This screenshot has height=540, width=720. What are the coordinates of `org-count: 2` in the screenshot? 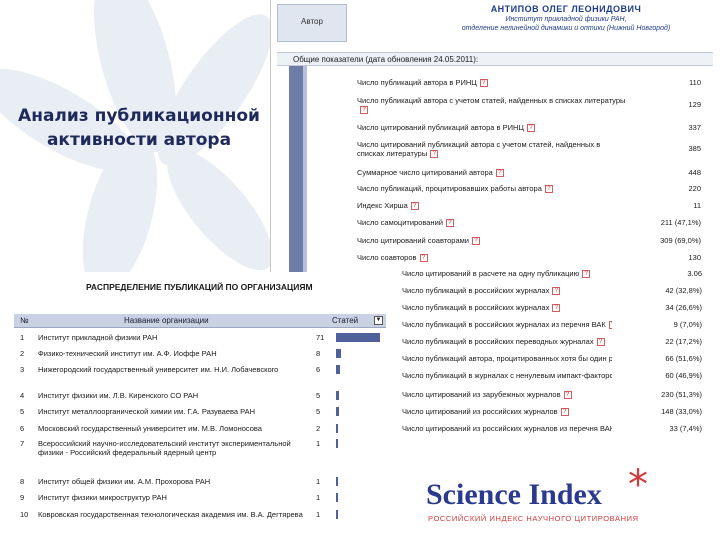 It's located at (318, 428).